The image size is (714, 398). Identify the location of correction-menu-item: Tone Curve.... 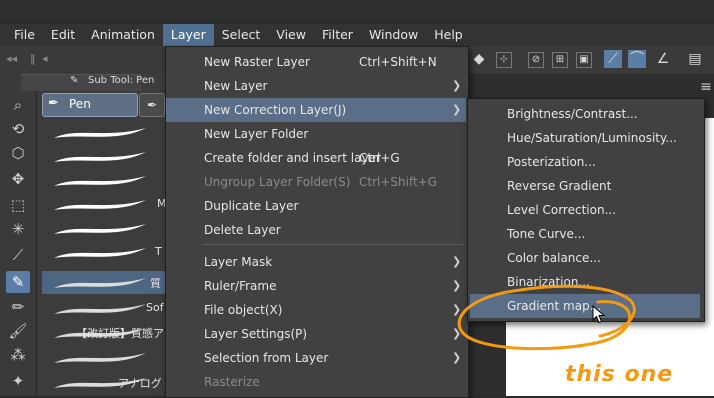
(585, 234).